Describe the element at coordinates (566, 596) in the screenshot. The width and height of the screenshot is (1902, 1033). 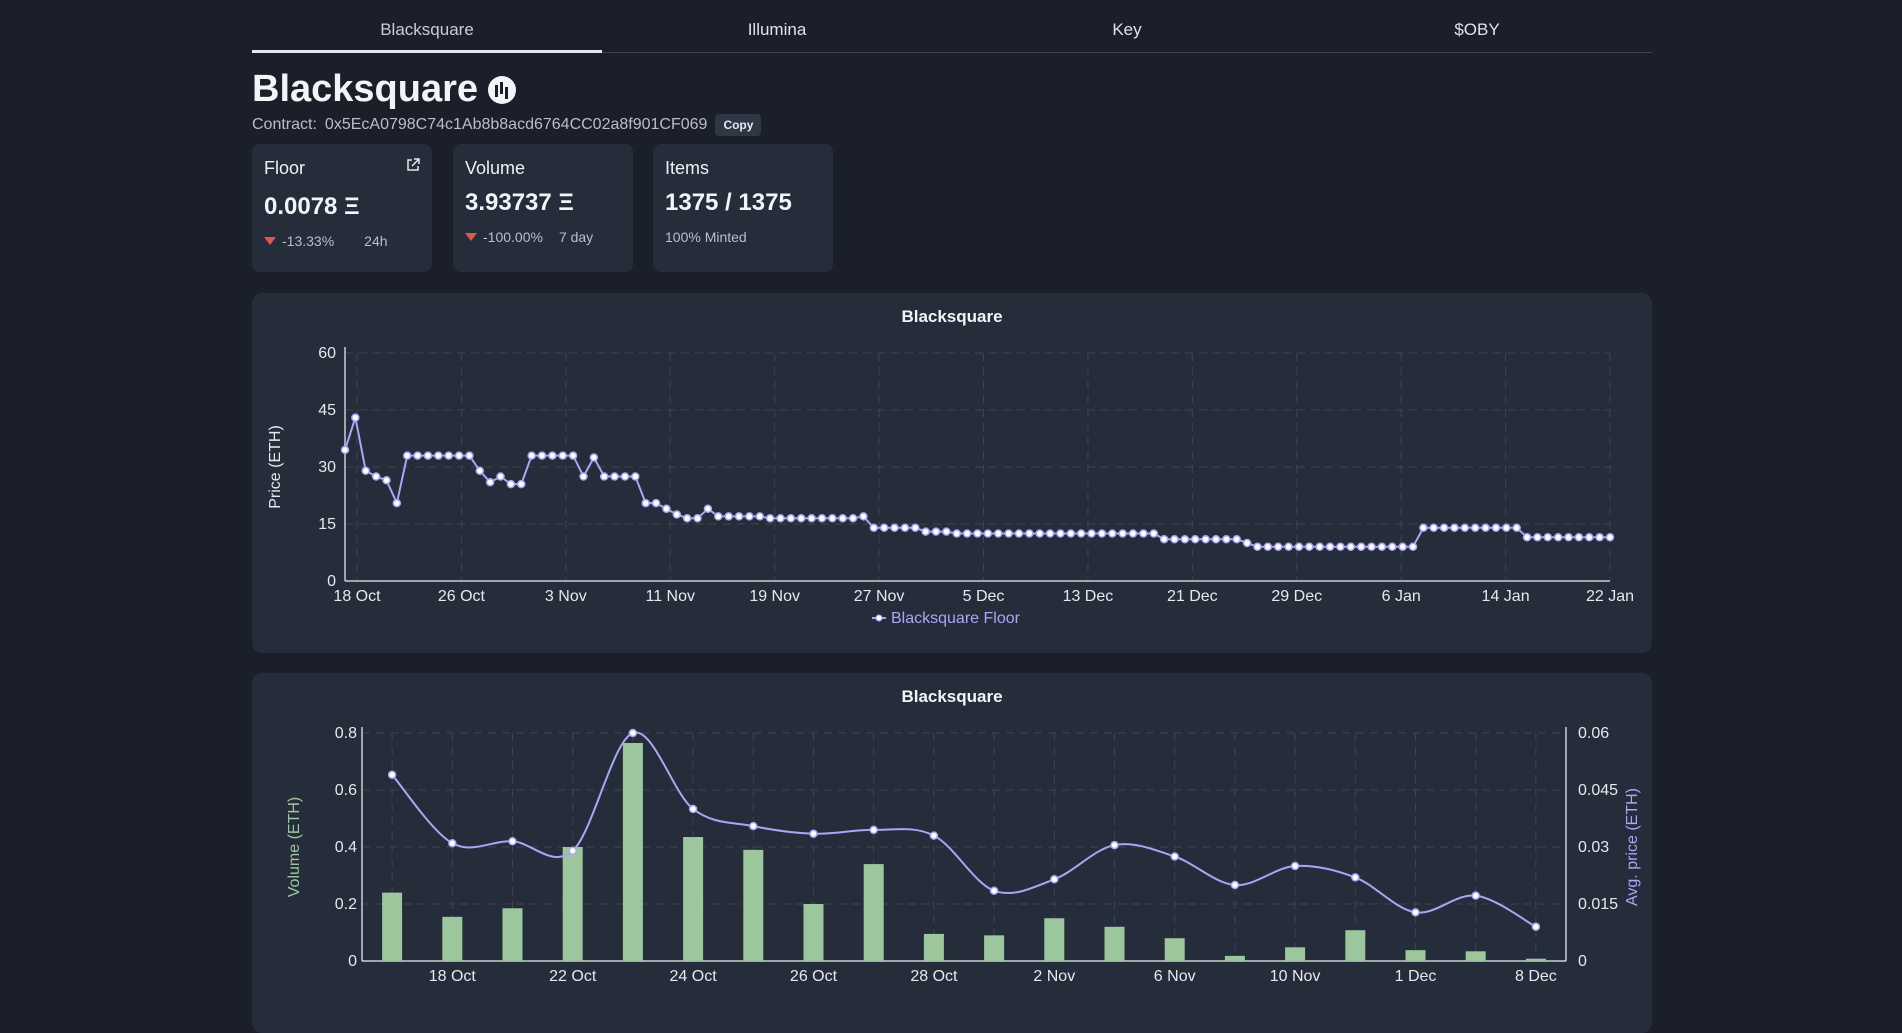
I see `x-tick-label: 3 Nov` at that location.